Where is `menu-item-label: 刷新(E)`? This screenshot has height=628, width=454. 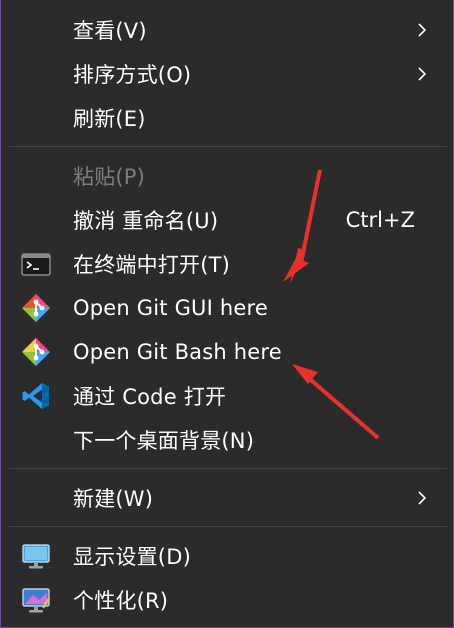
menu-item-label: 刷新(E) is located at coordinates (109, 119).